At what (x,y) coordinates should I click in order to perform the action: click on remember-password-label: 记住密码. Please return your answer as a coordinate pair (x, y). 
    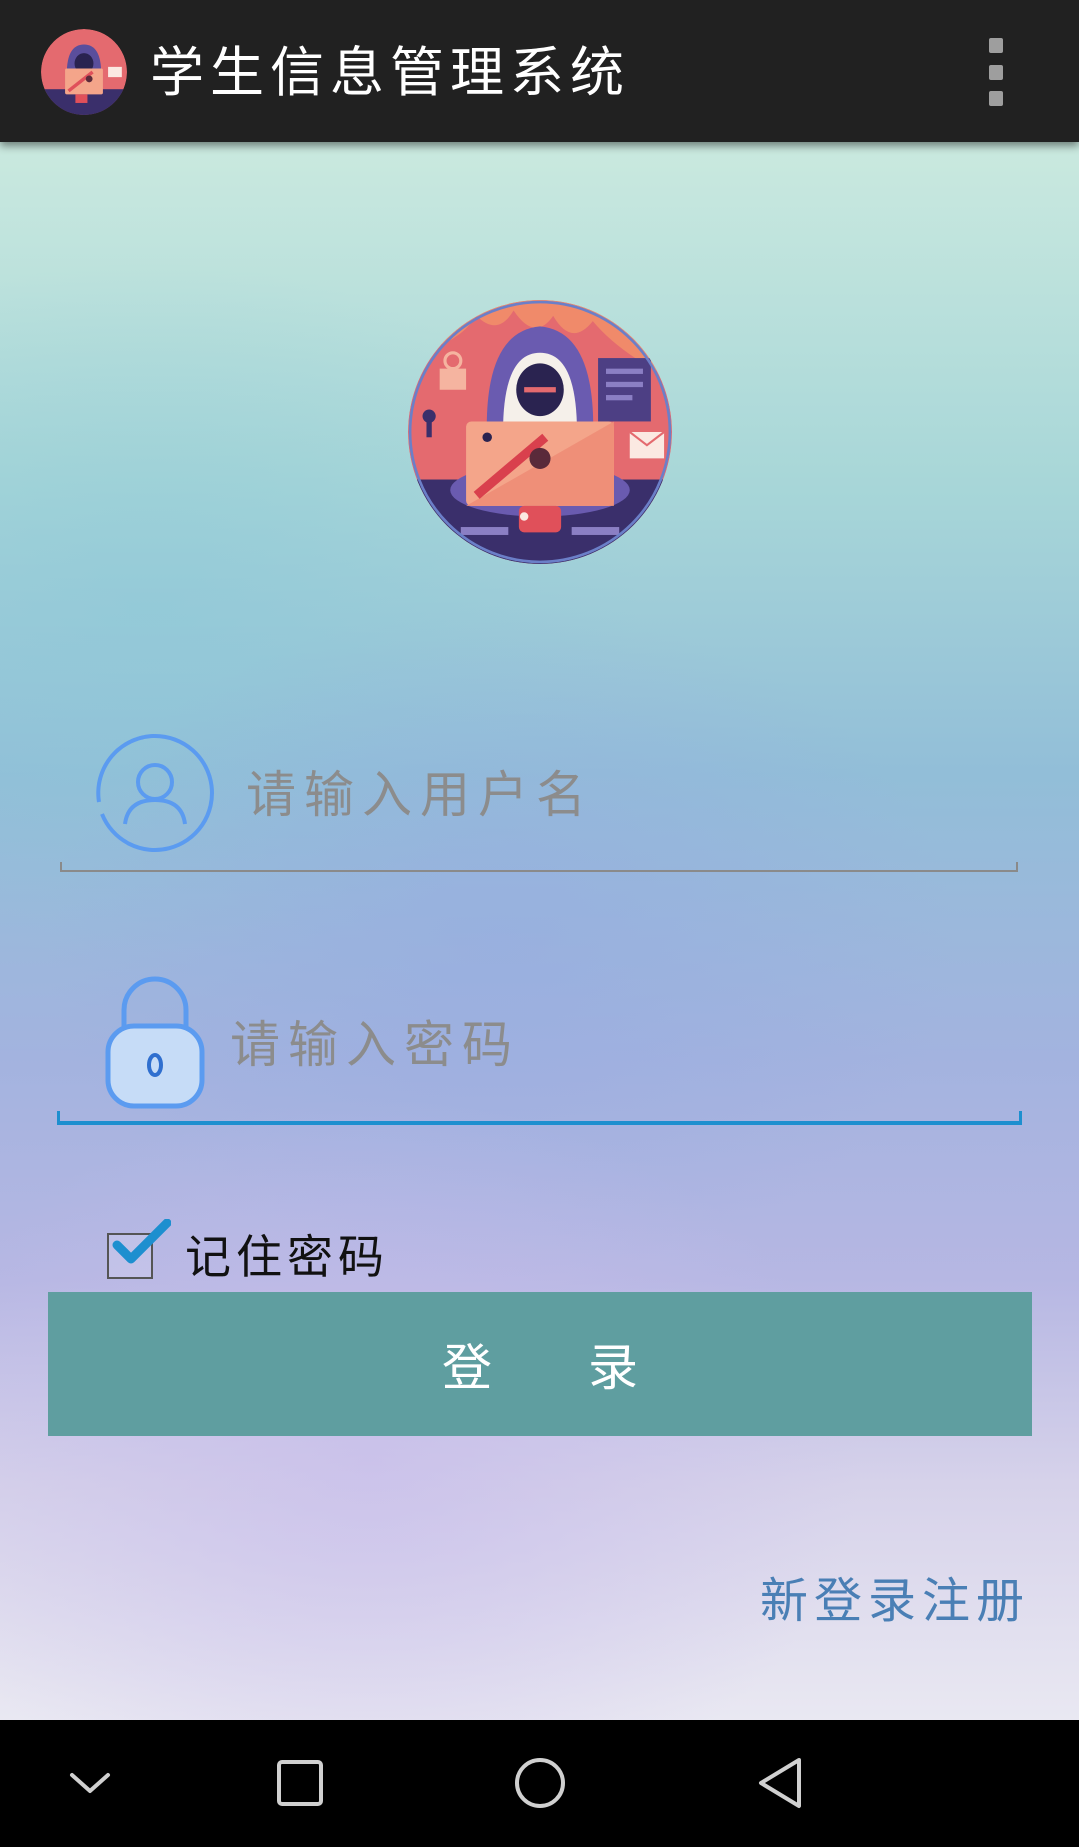
    Looking at the image, I should click on (287, 1257).